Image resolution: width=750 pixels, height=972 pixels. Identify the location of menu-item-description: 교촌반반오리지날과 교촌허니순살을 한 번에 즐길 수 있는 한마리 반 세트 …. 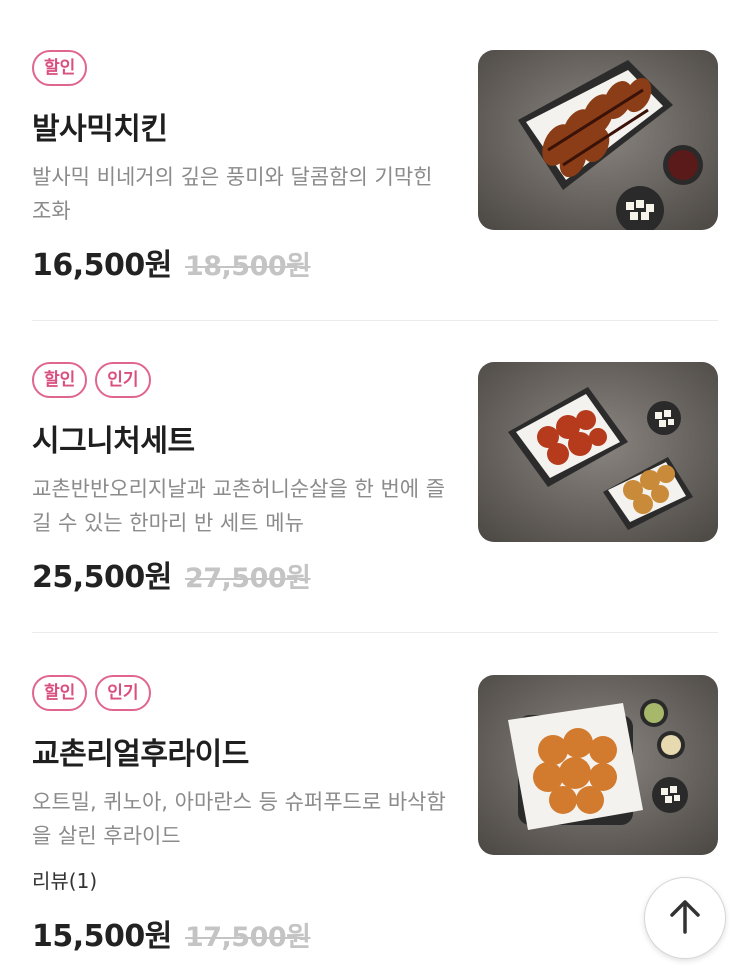
(239, 506).